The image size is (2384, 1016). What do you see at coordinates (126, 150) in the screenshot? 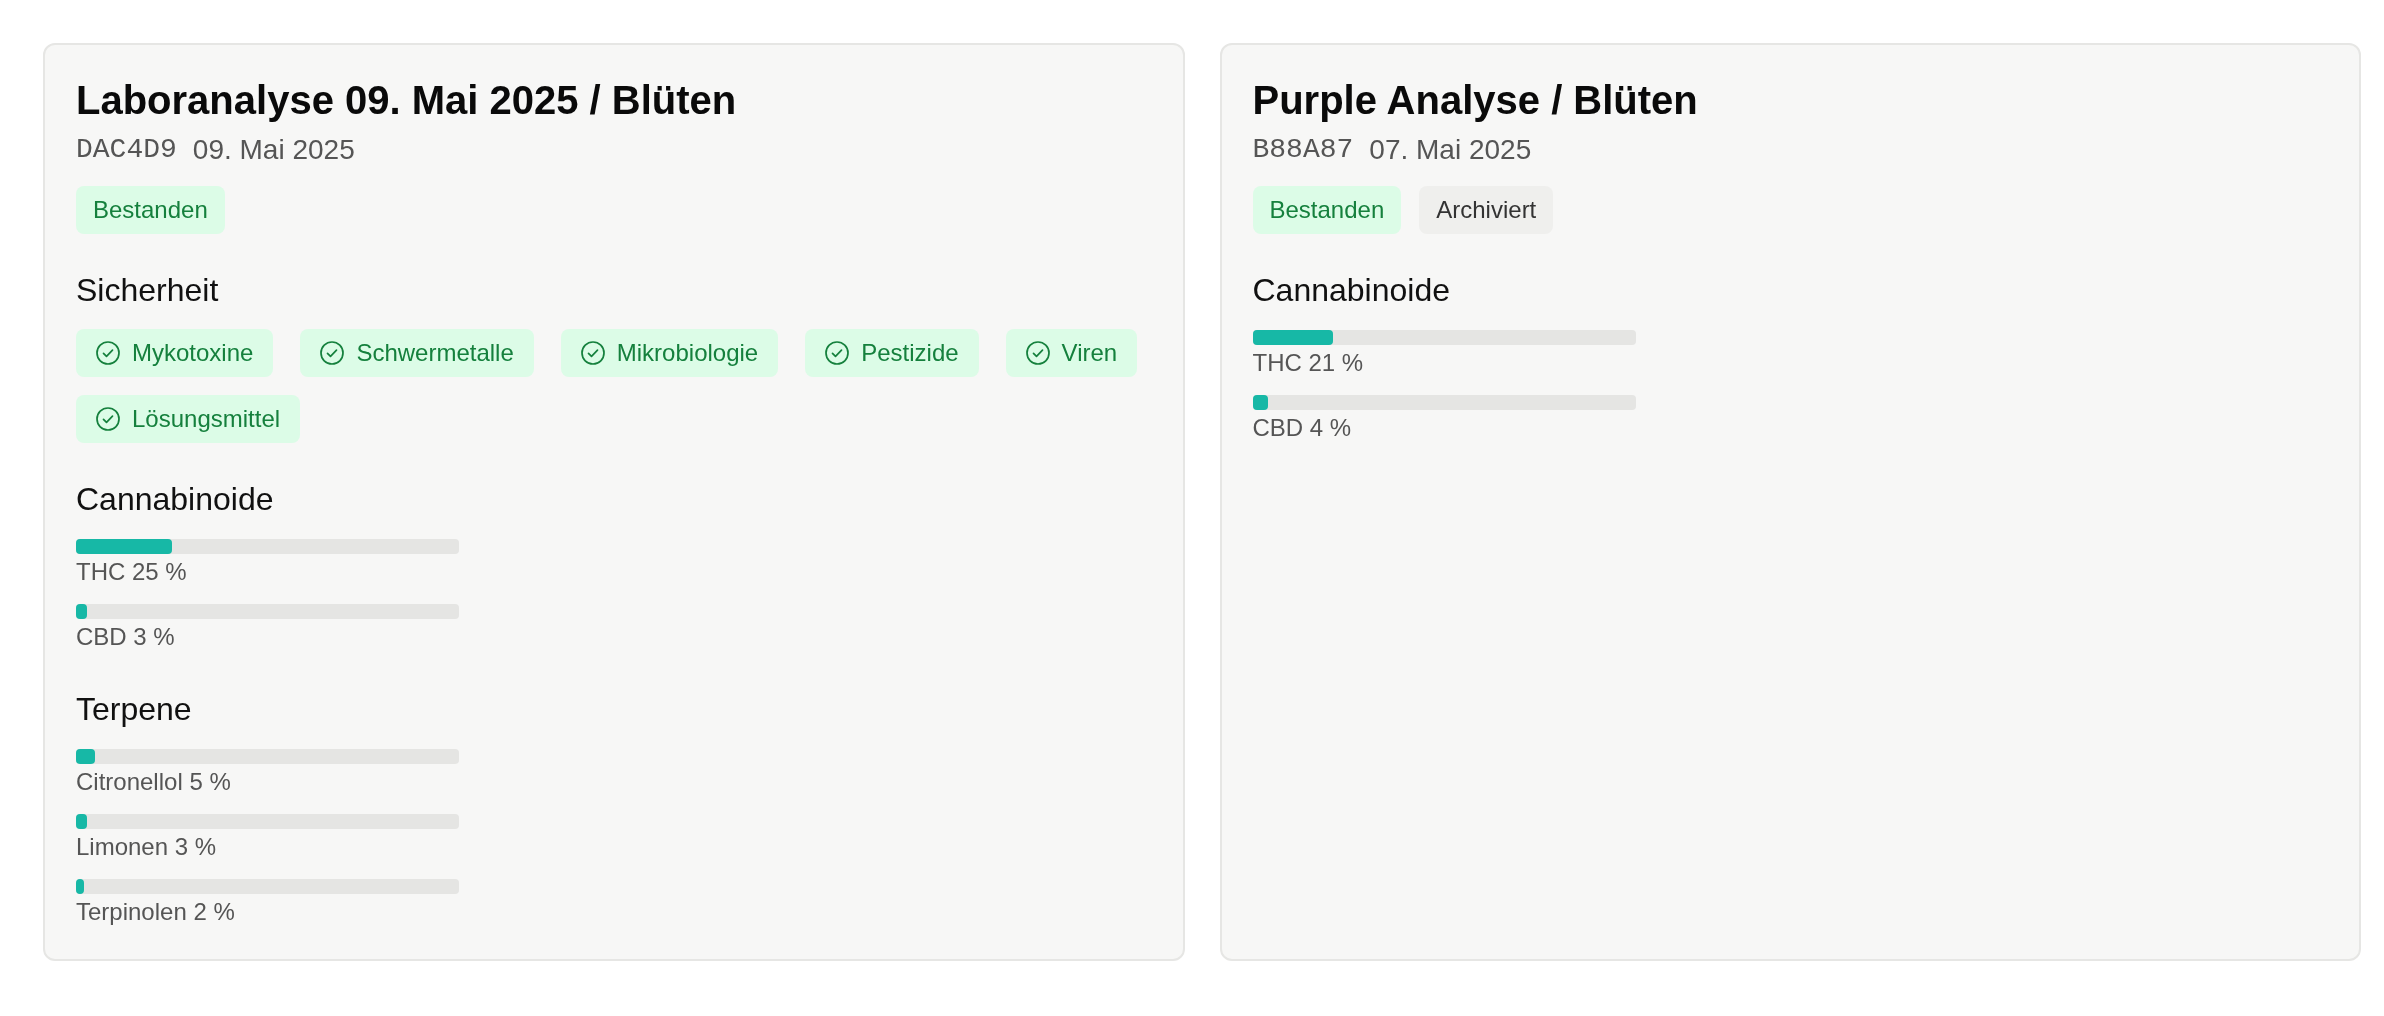
I see `sample-code: DAC4D9` at bounding box center [126, 150].